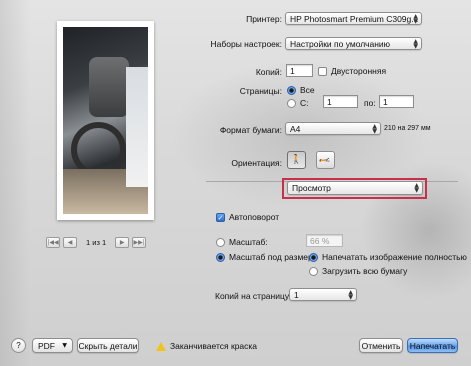 The image size is (471, 366). What do you see at coordinates (220, 257) in the screenshot?
I see `scale-to-fit-radio` at bounding box center [220, 257].